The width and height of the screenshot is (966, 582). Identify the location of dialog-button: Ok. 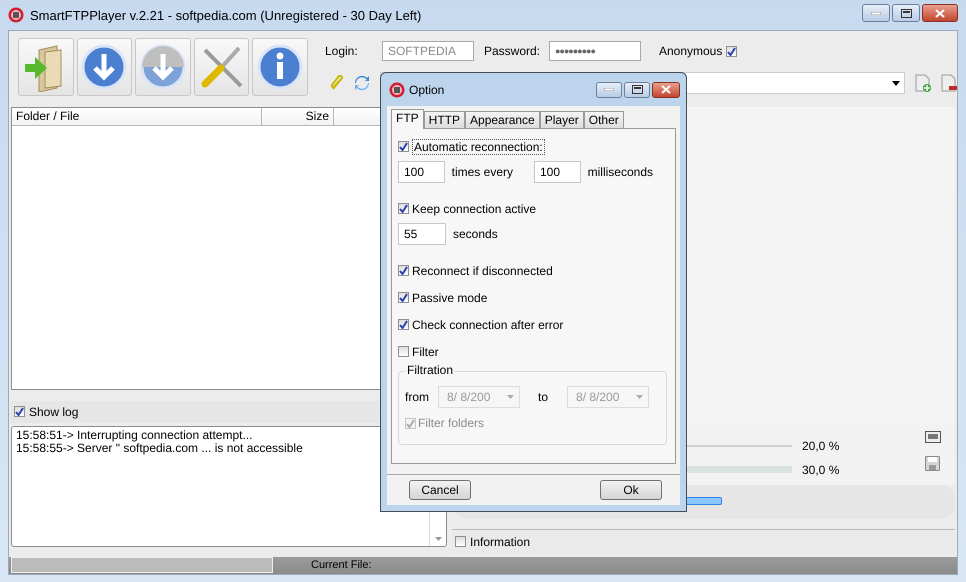
(631, 490).